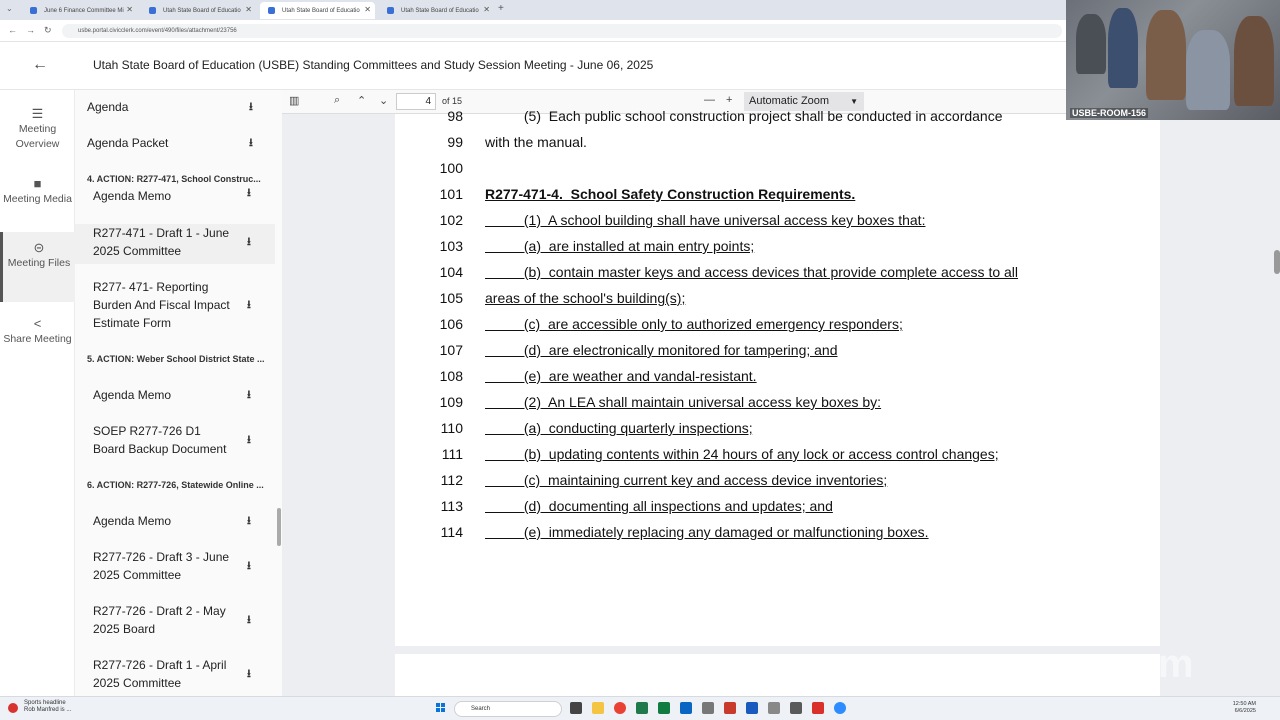 The image size is (1280, 720). I want to click on rail-label: Share Meeting, so click(37, 339).